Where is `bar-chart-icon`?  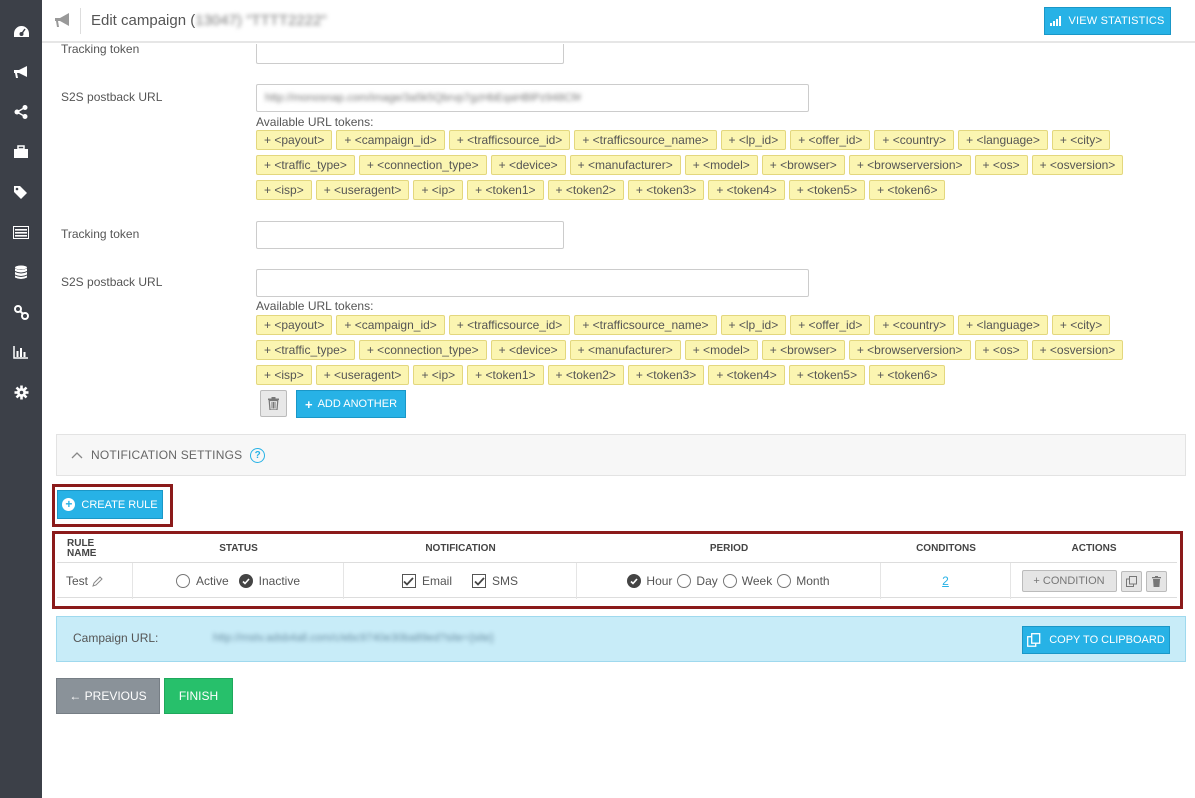 bar-chart-icon is located at coordinates (21, 352).